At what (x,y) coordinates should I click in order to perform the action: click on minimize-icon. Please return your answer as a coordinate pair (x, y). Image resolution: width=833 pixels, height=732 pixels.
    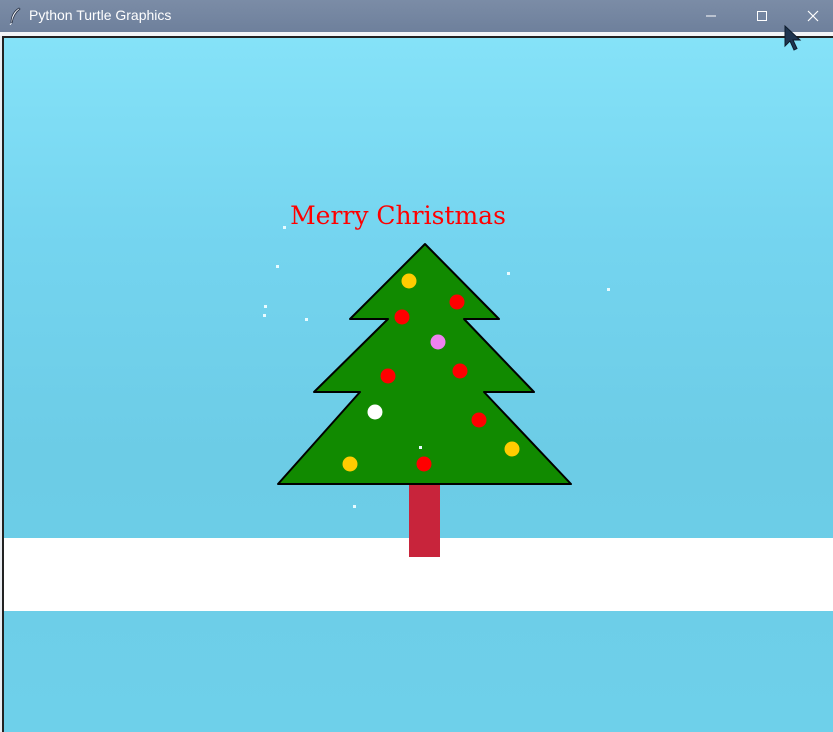
    Looking at the image, I should click on (711, 16).